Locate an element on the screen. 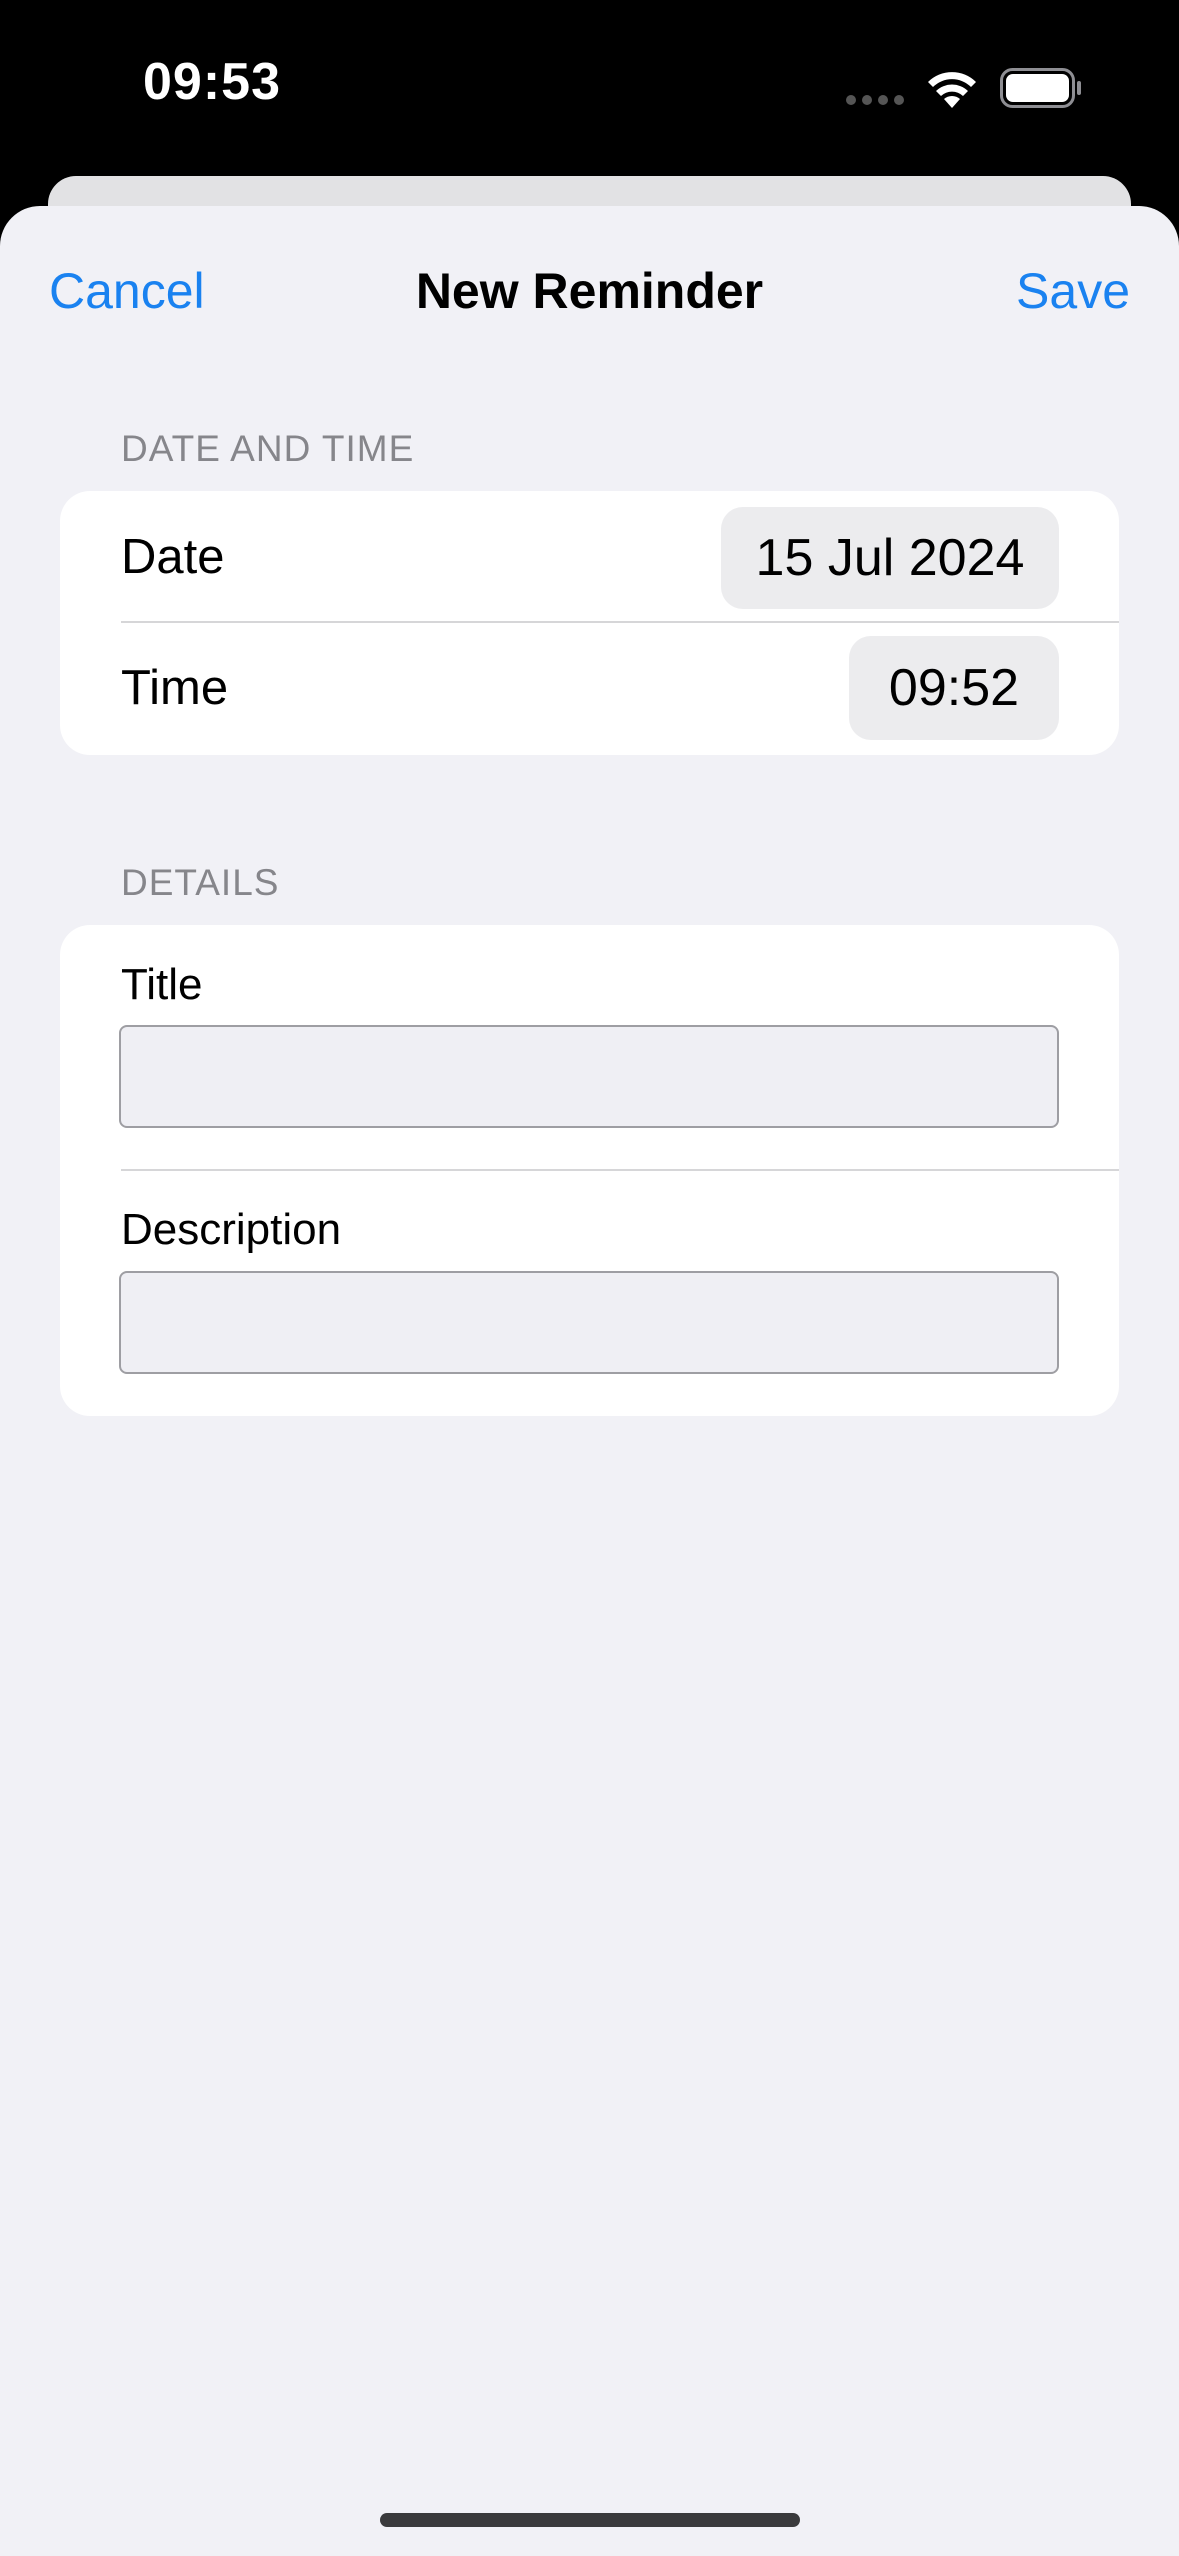  wifi-icon is located at coordinates (952, 90).